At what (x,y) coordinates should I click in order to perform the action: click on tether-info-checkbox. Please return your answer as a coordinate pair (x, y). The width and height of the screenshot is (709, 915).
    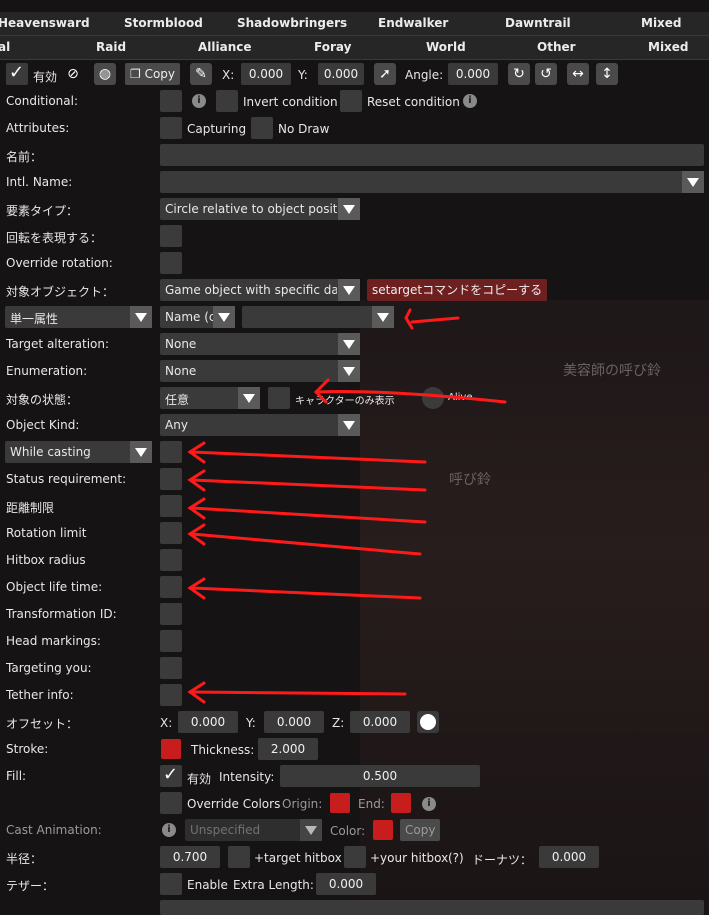
    Looking at the image, I should click on (171, 695).